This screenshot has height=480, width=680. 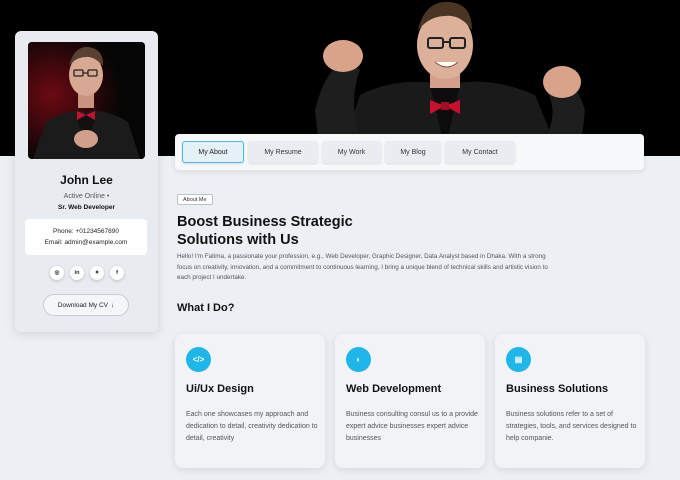 I want to click on online-status: Active Online •, so click(x=86, y=196).